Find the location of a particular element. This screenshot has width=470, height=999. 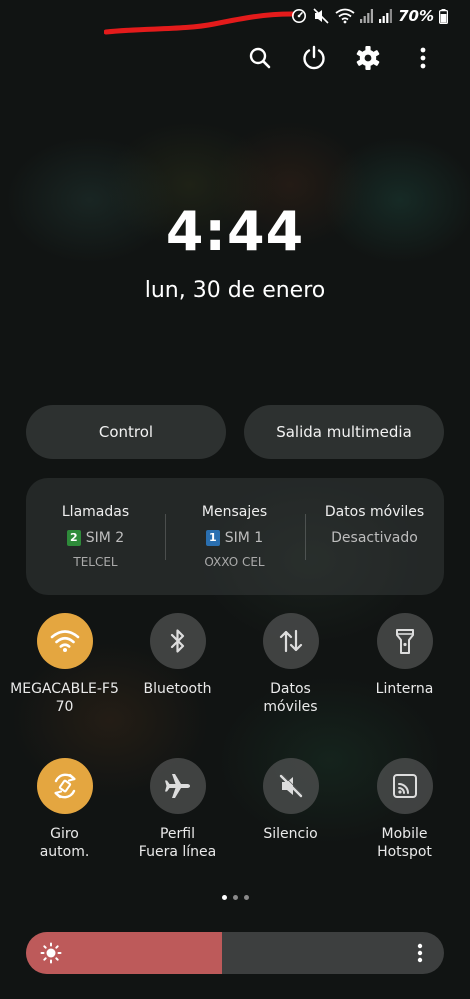

sim-messages-column: Mensajes 1 SIM 1 OXXO CEL is located at coordinates (234, 536).